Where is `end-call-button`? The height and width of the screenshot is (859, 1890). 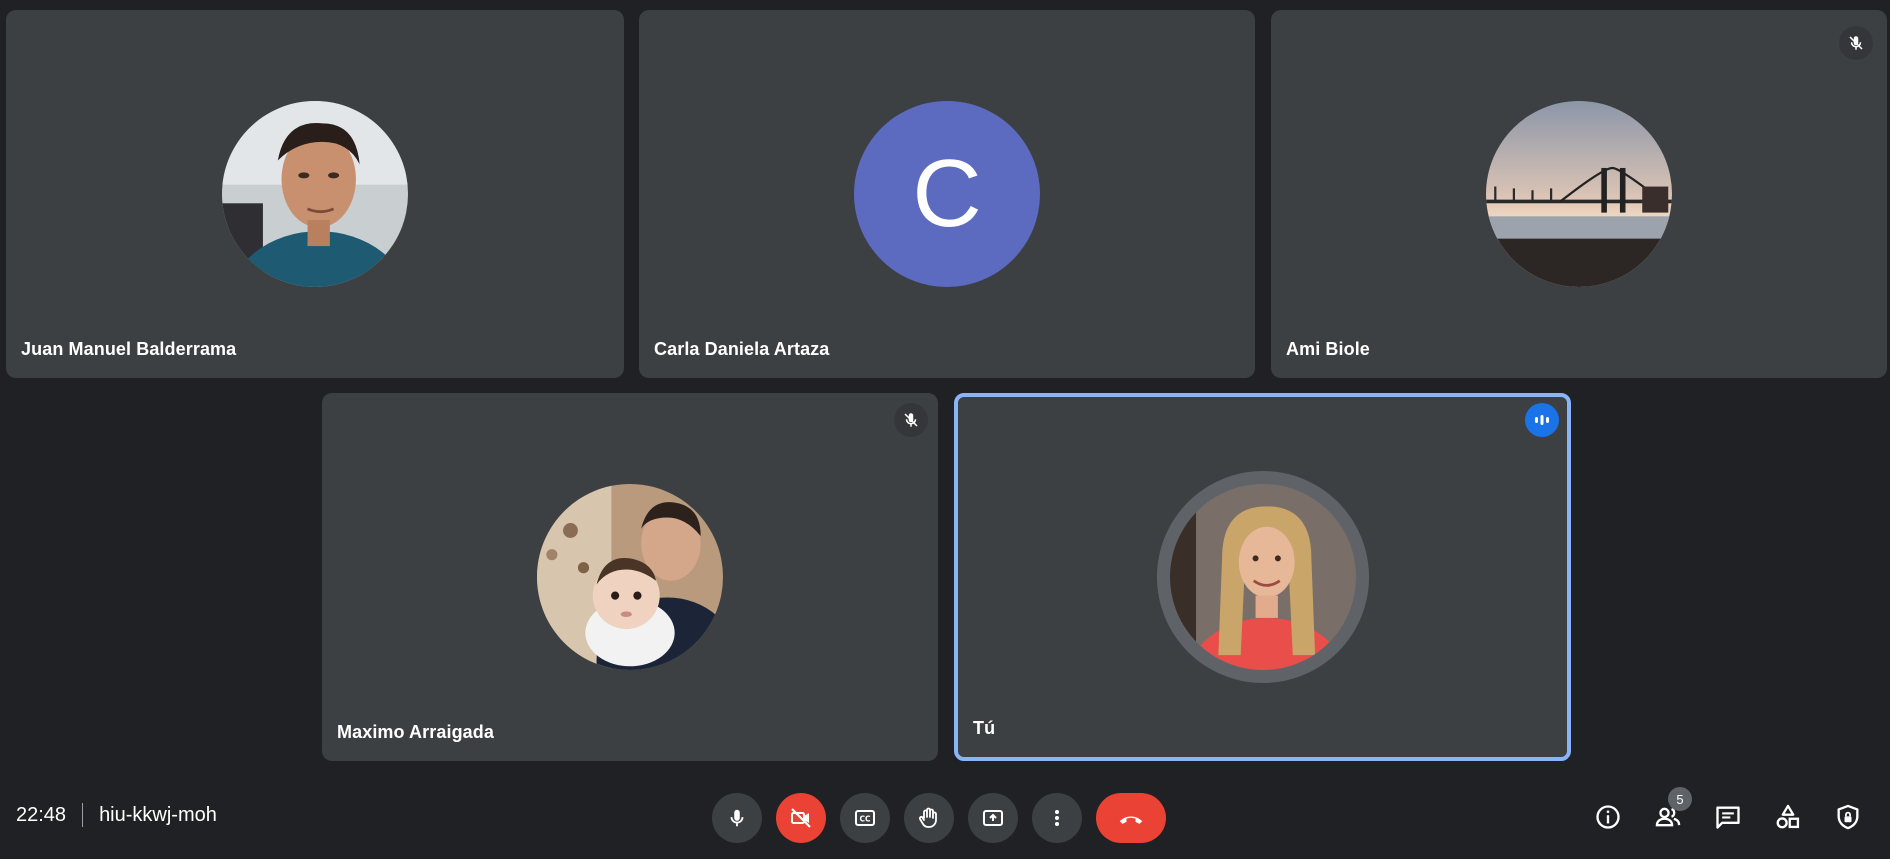 end-call-button is located at coordinates (1131, 818).